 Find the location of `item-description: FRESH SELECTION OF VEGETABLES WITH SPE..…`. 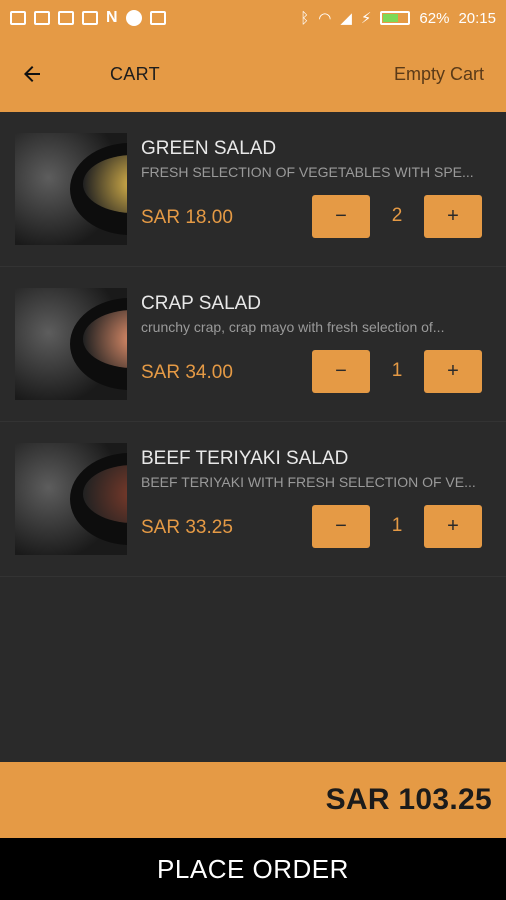

item-description: FRESH SELECTION OF VEGETABLES WITH SPE..… is located at coordinates (307, 172).